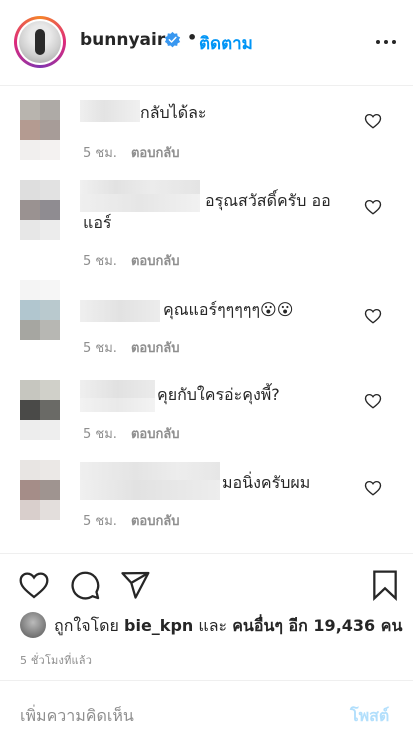 The image size is (413, 744). I want to click on avatar-image, so click(40, 42).